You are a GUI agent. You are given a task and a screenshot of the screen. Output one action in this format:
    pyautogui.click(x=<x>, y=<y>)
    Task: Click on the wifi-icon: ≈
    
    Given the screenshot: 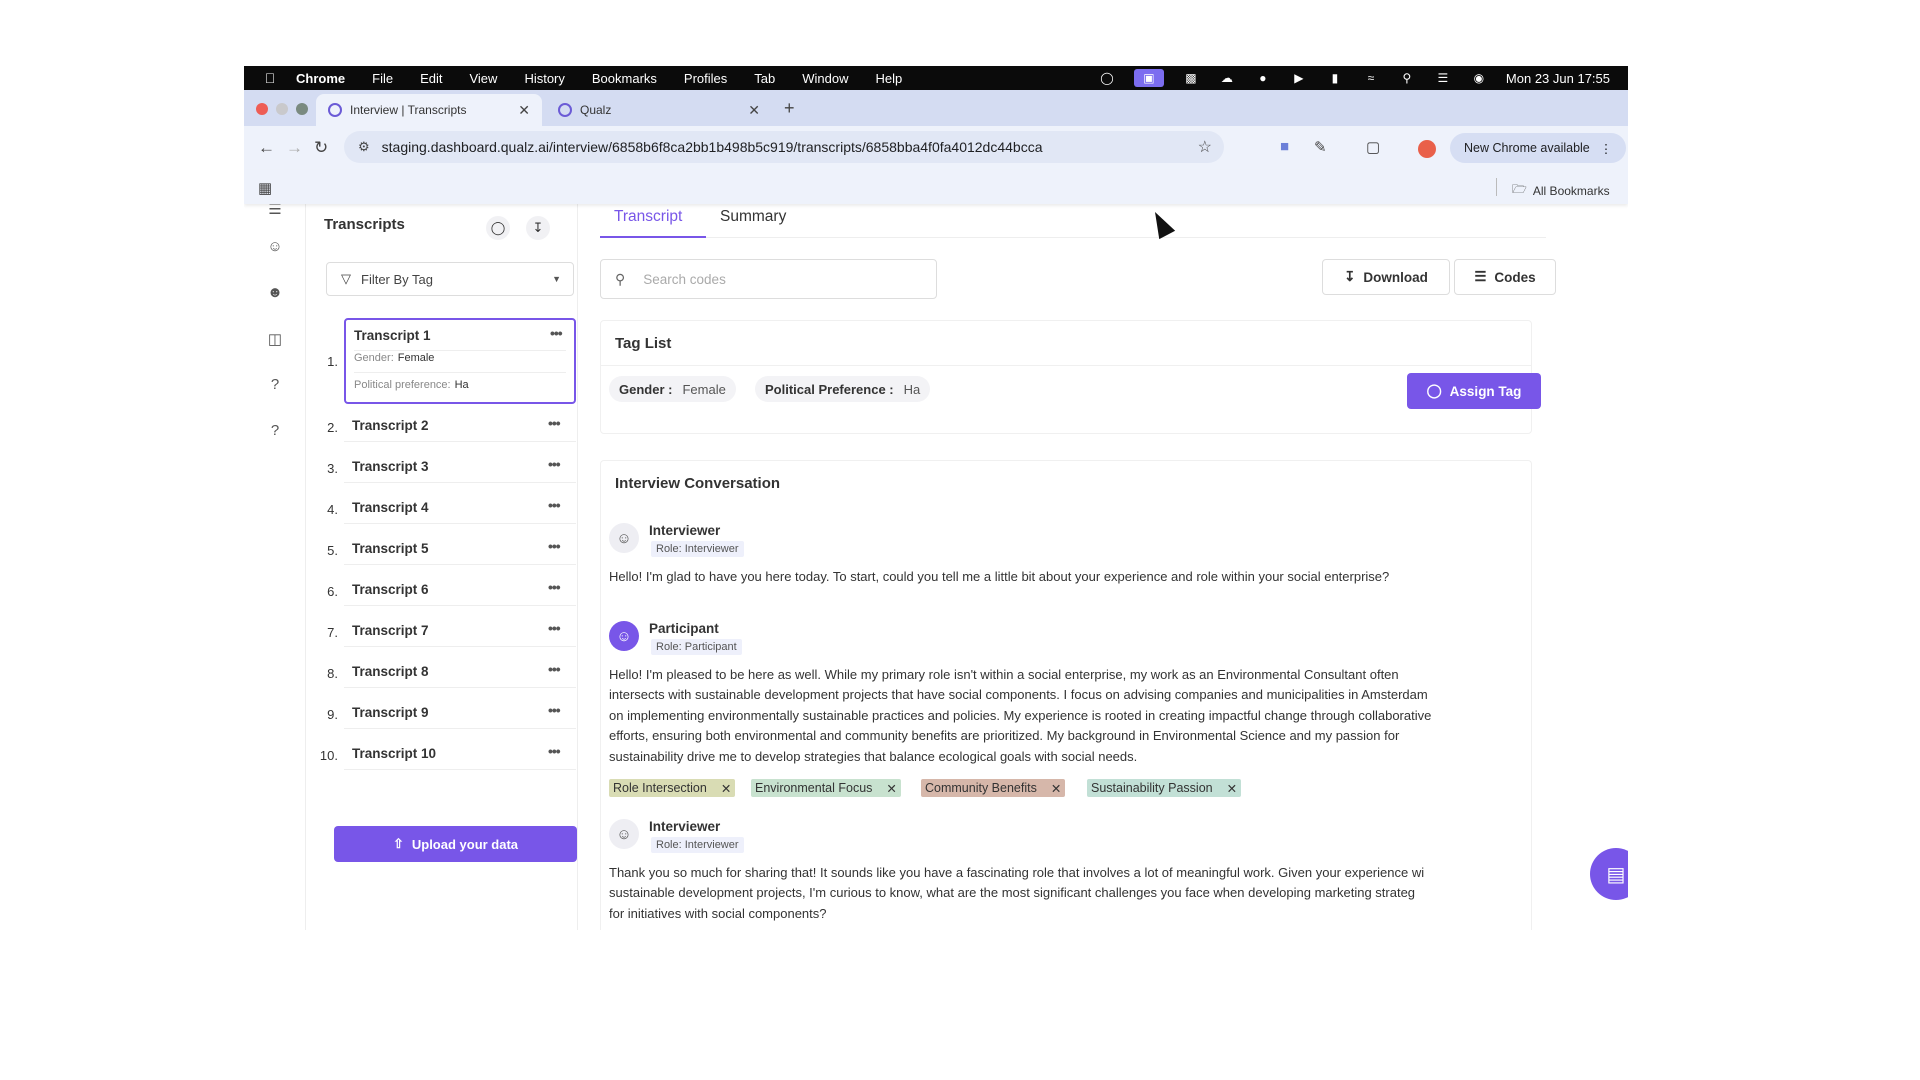 What is the action you would take?
    pyautogui.click(x=1371, y=78)
    